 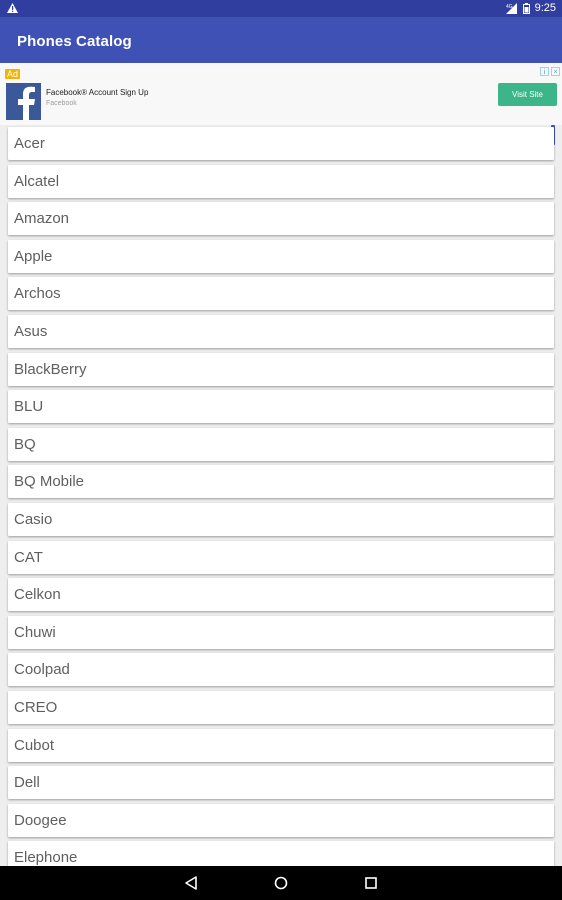 What do you see at coordinates (42, 670) in the screenshot?
I see `brand-label: Coolpad` at bounding box center [42, 670].